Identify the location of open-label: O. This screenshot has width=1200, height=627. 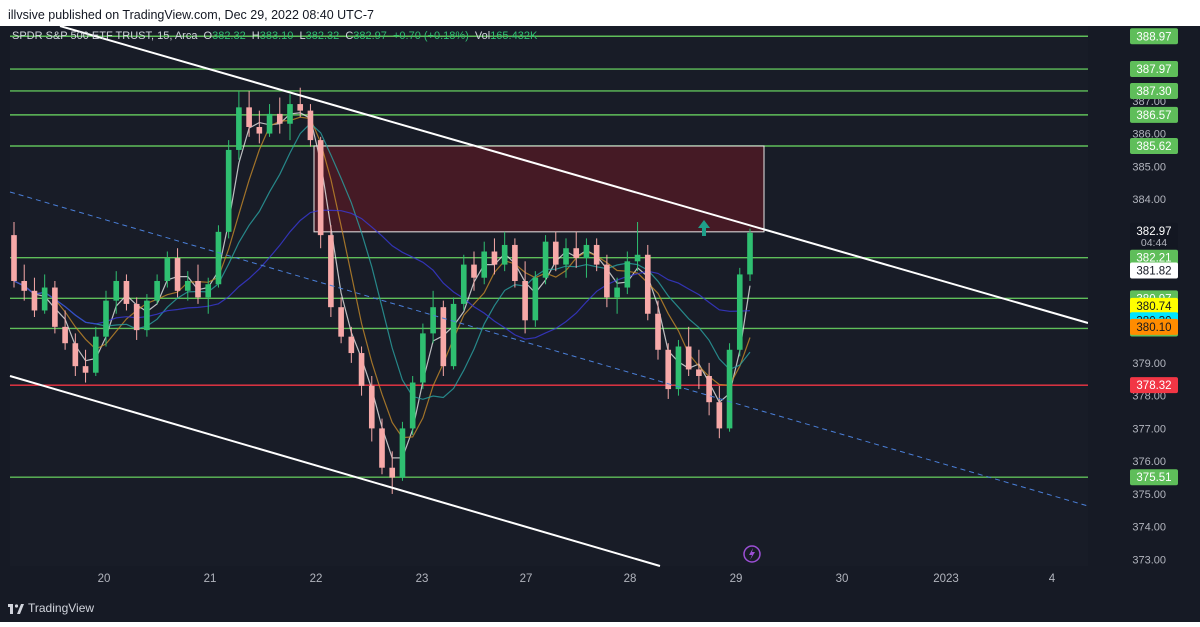
(208, 36).